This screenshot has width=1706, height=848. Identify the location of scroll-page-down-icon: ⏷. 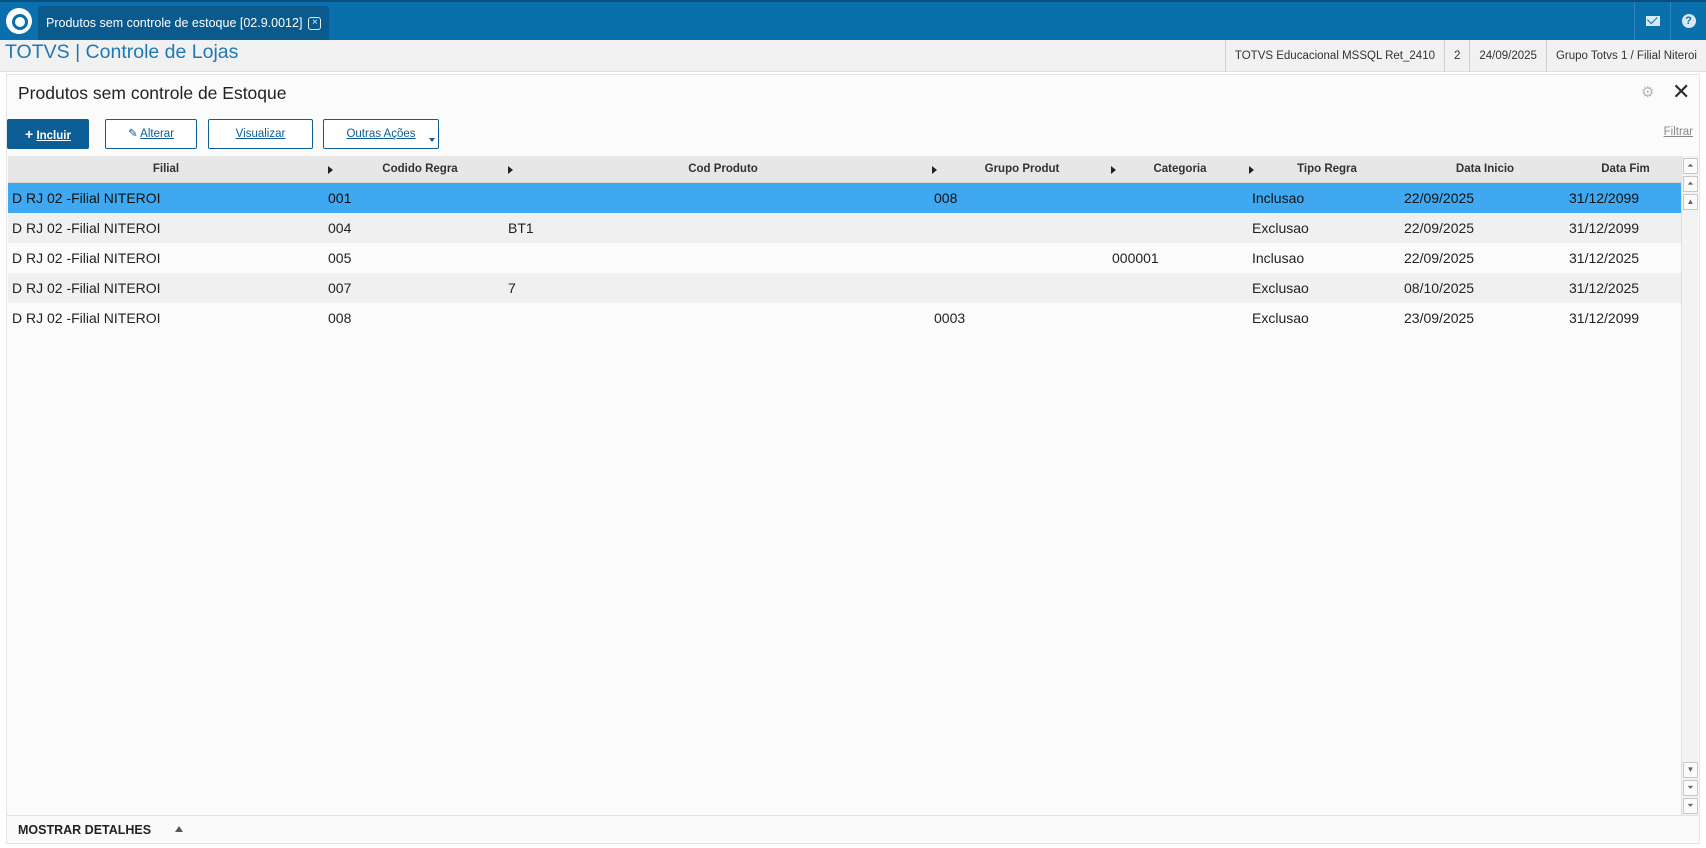
(1690, 788).